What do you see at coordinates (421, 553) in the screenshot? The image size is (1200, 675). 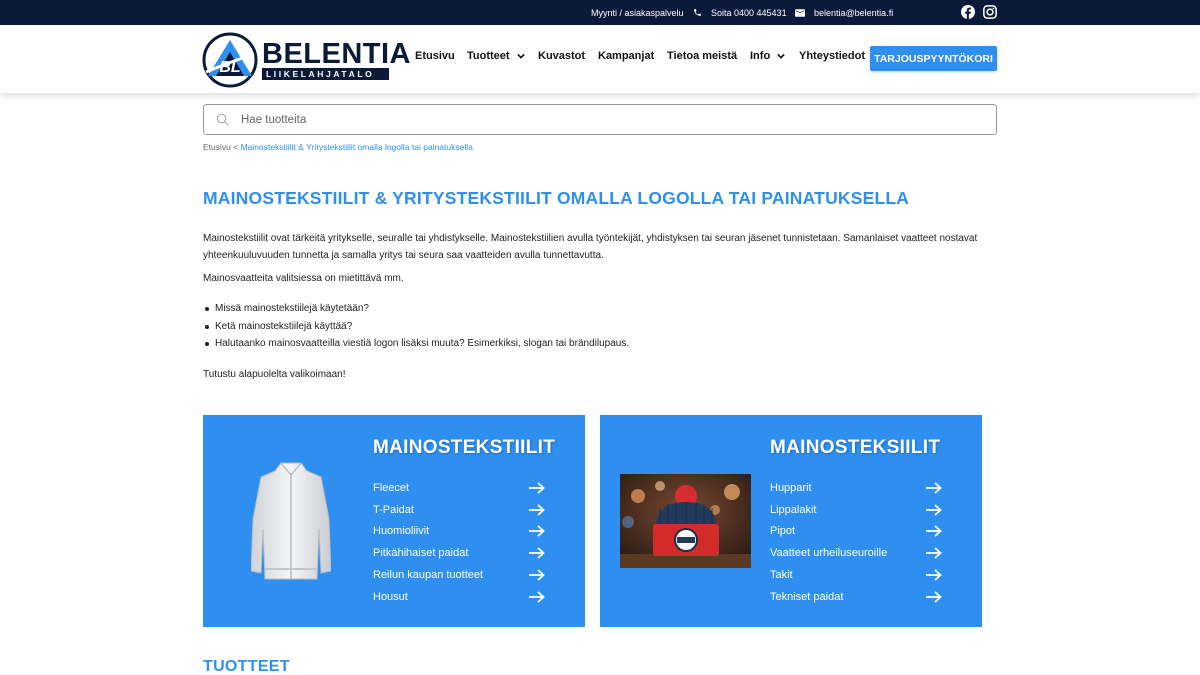 I see `category-label: Pitkähihaiset paidat` at bounding box center [421, 553].